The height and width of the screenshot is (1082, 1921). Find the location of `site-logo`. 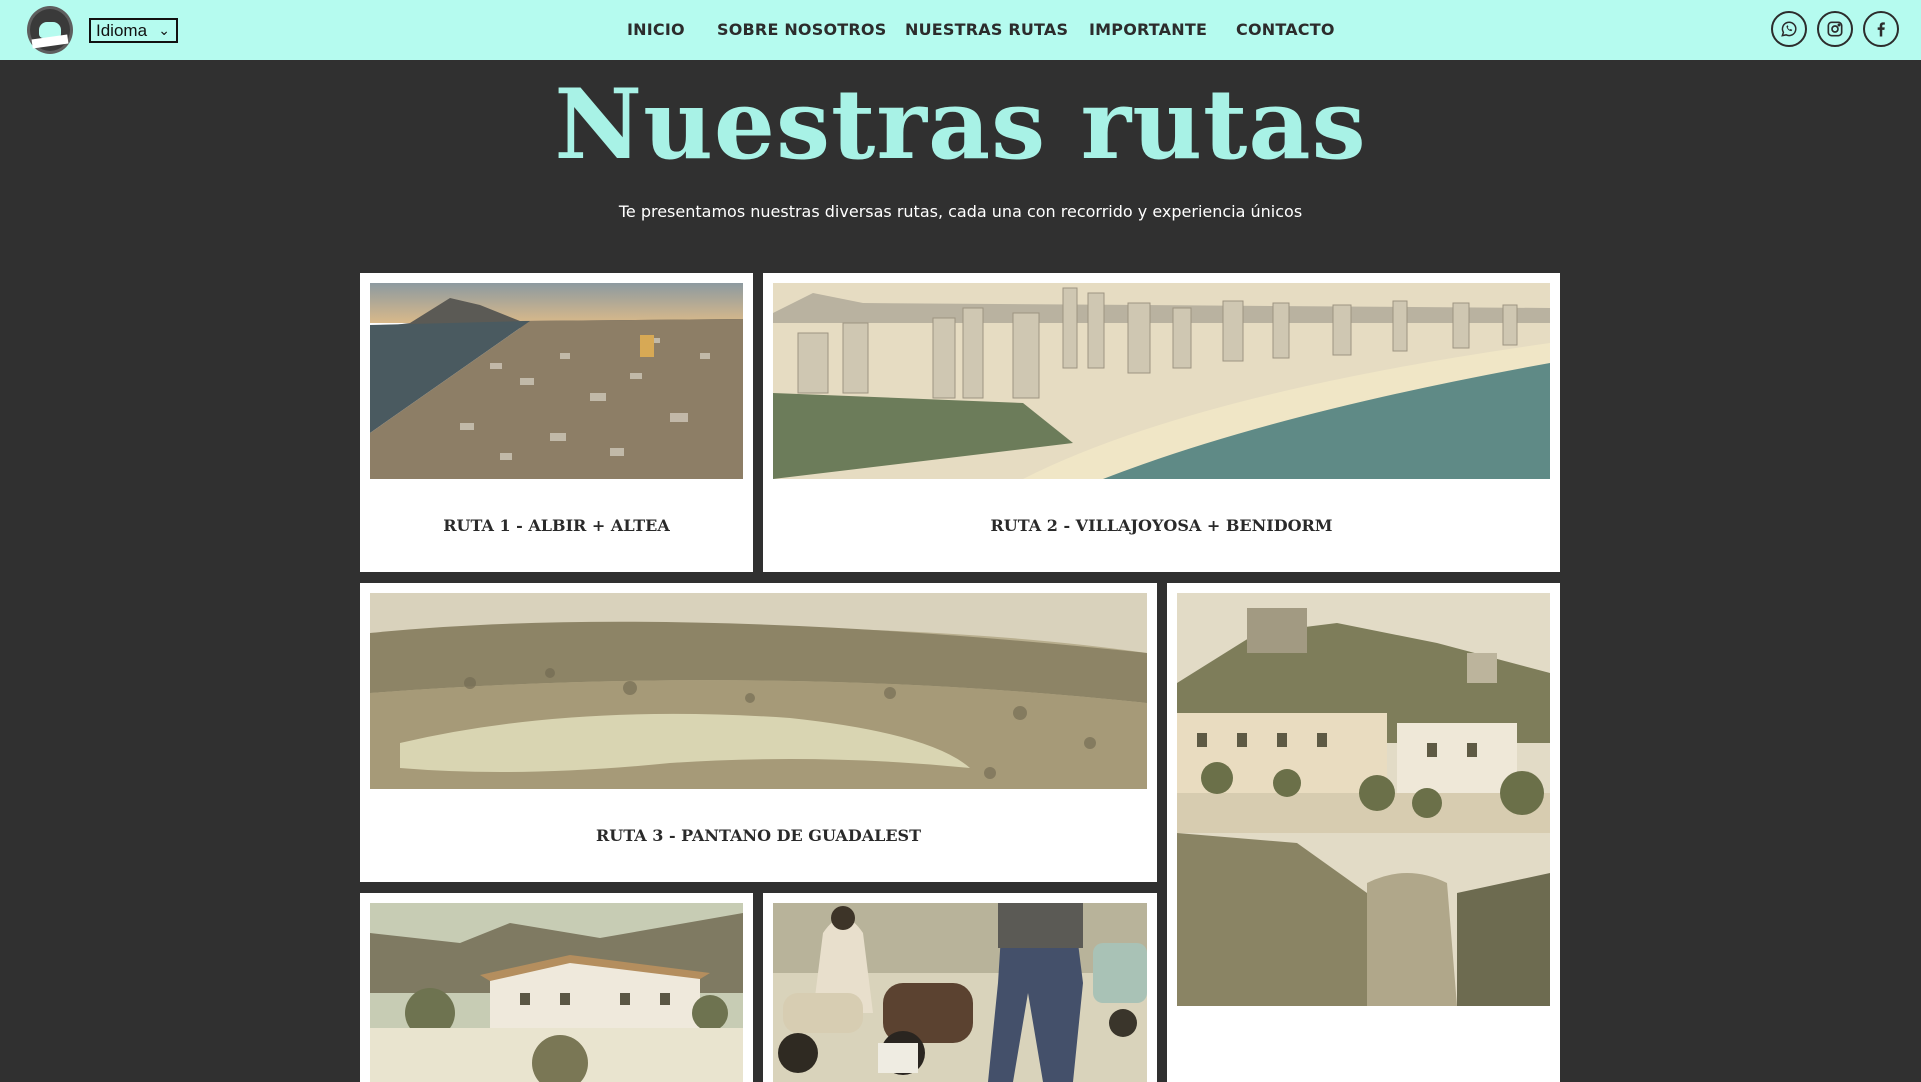

site-logo is located at coordinates (50, 30).